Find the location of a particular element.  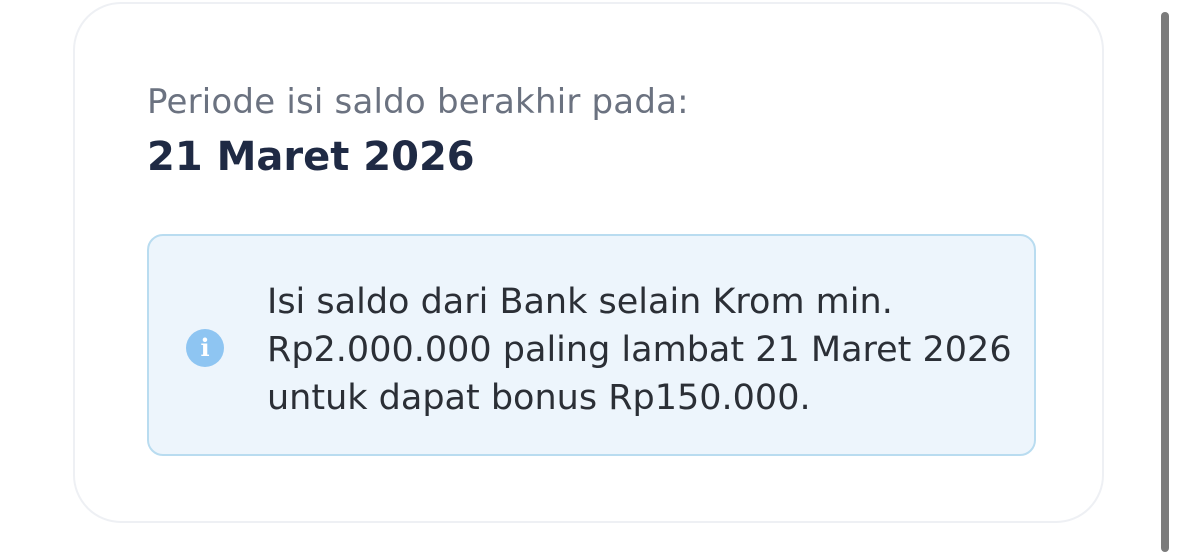

info-message-line: untuk dapat bonus Rp150.000. is located at coordinates (539, 398).